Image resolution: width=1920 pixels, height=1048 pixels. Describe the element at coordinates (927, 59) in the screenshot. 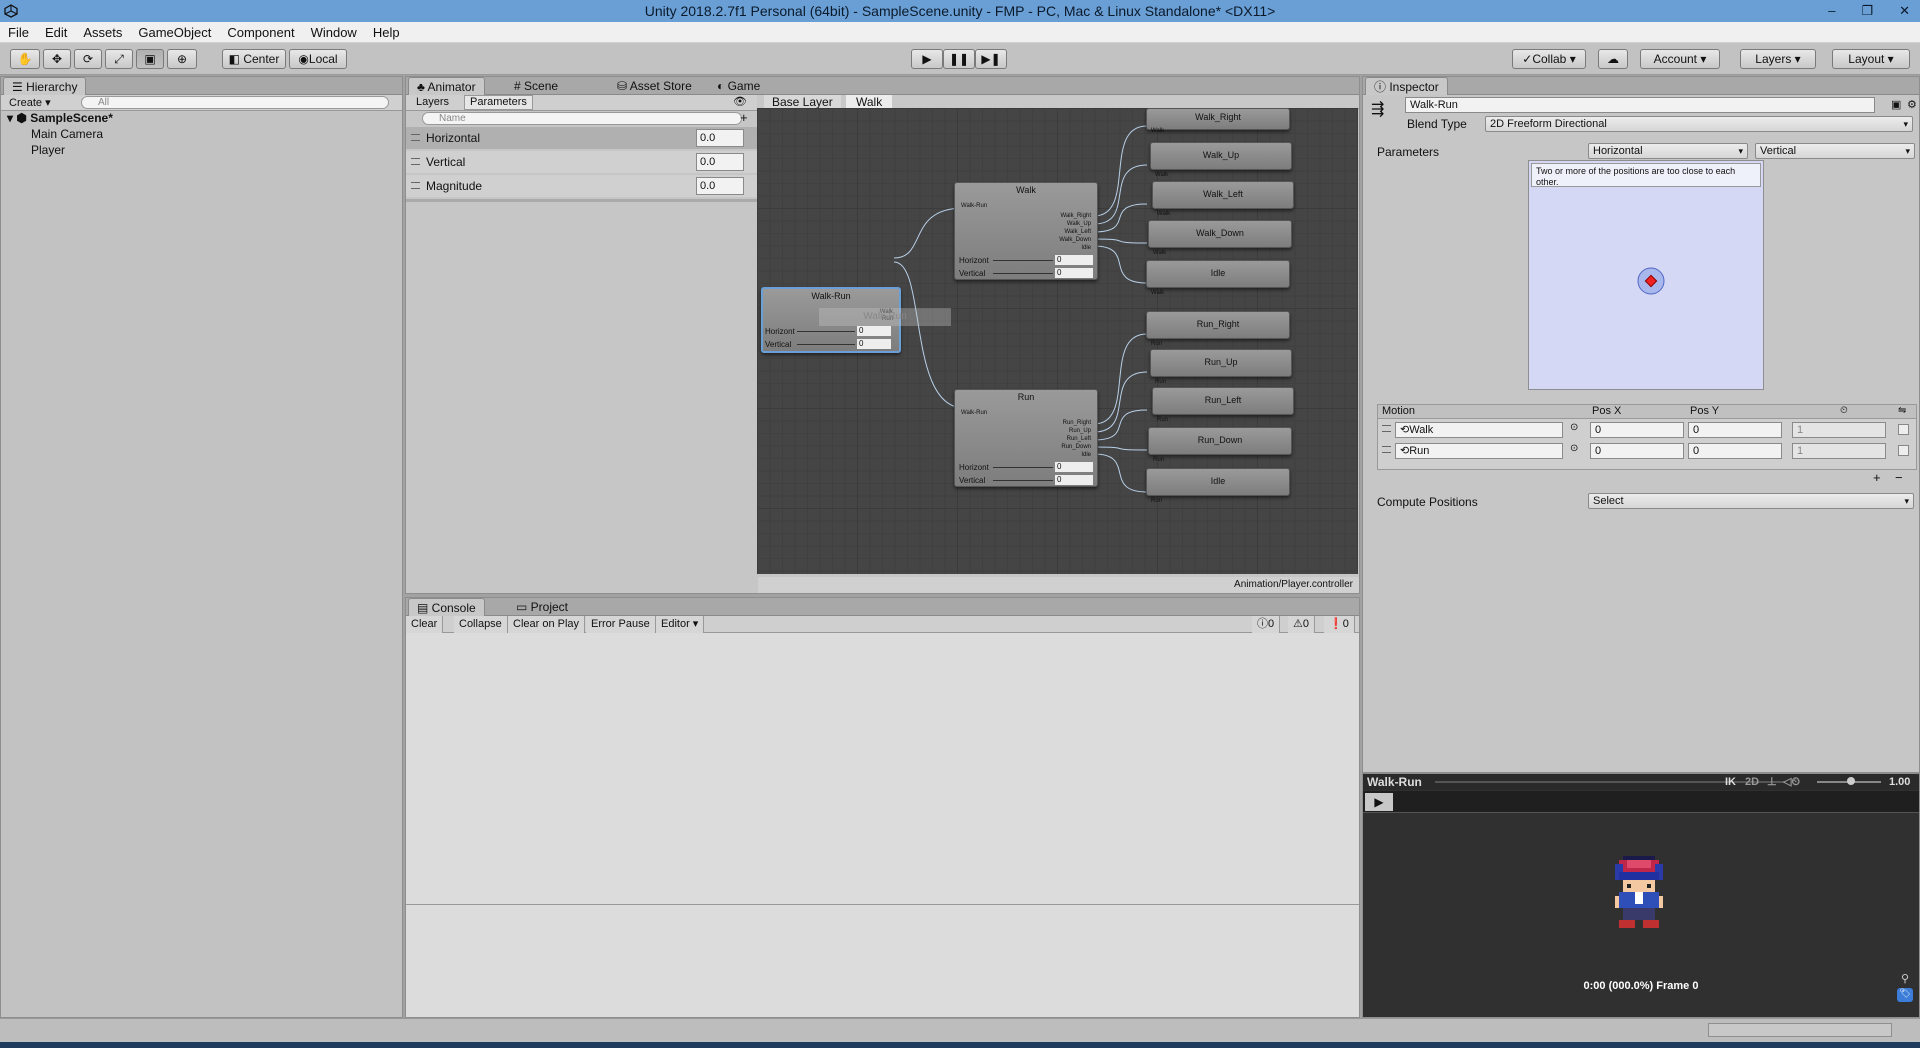

I see `play-button: ▶` at that location.